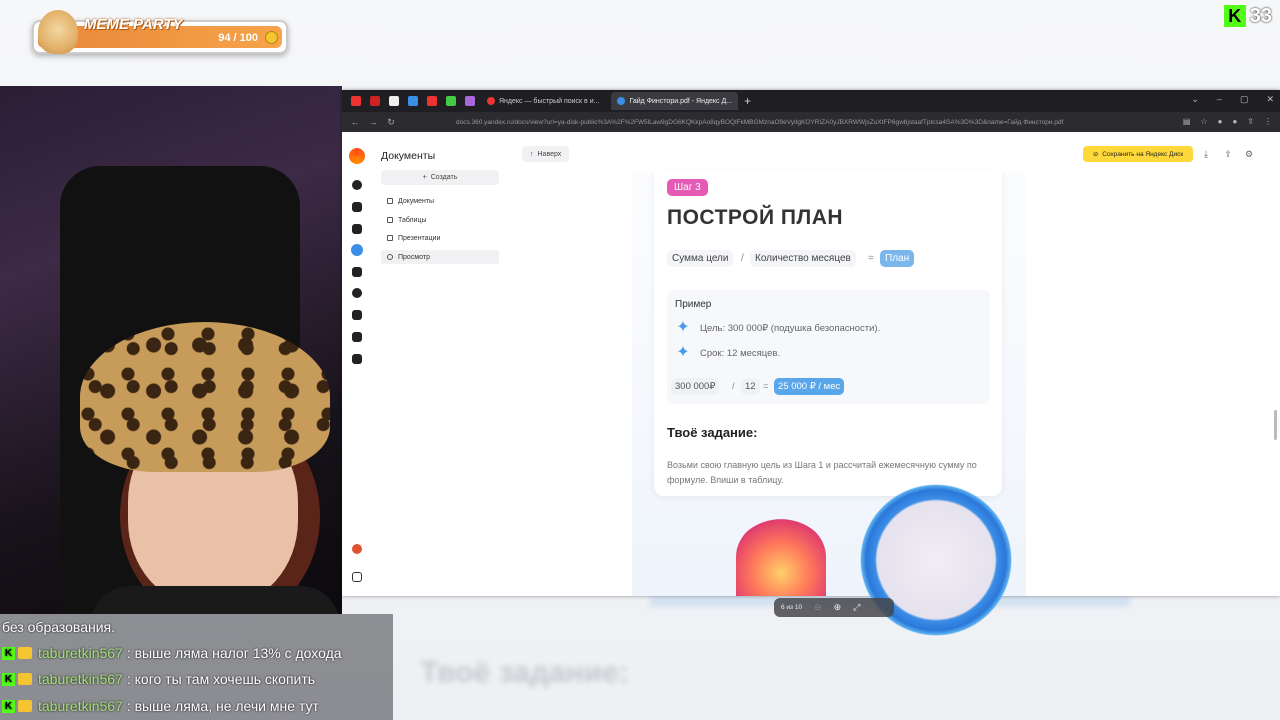  Describe the element at coordinates (373, 122) in the screenshot. I see `forward-icon: →` at that location.